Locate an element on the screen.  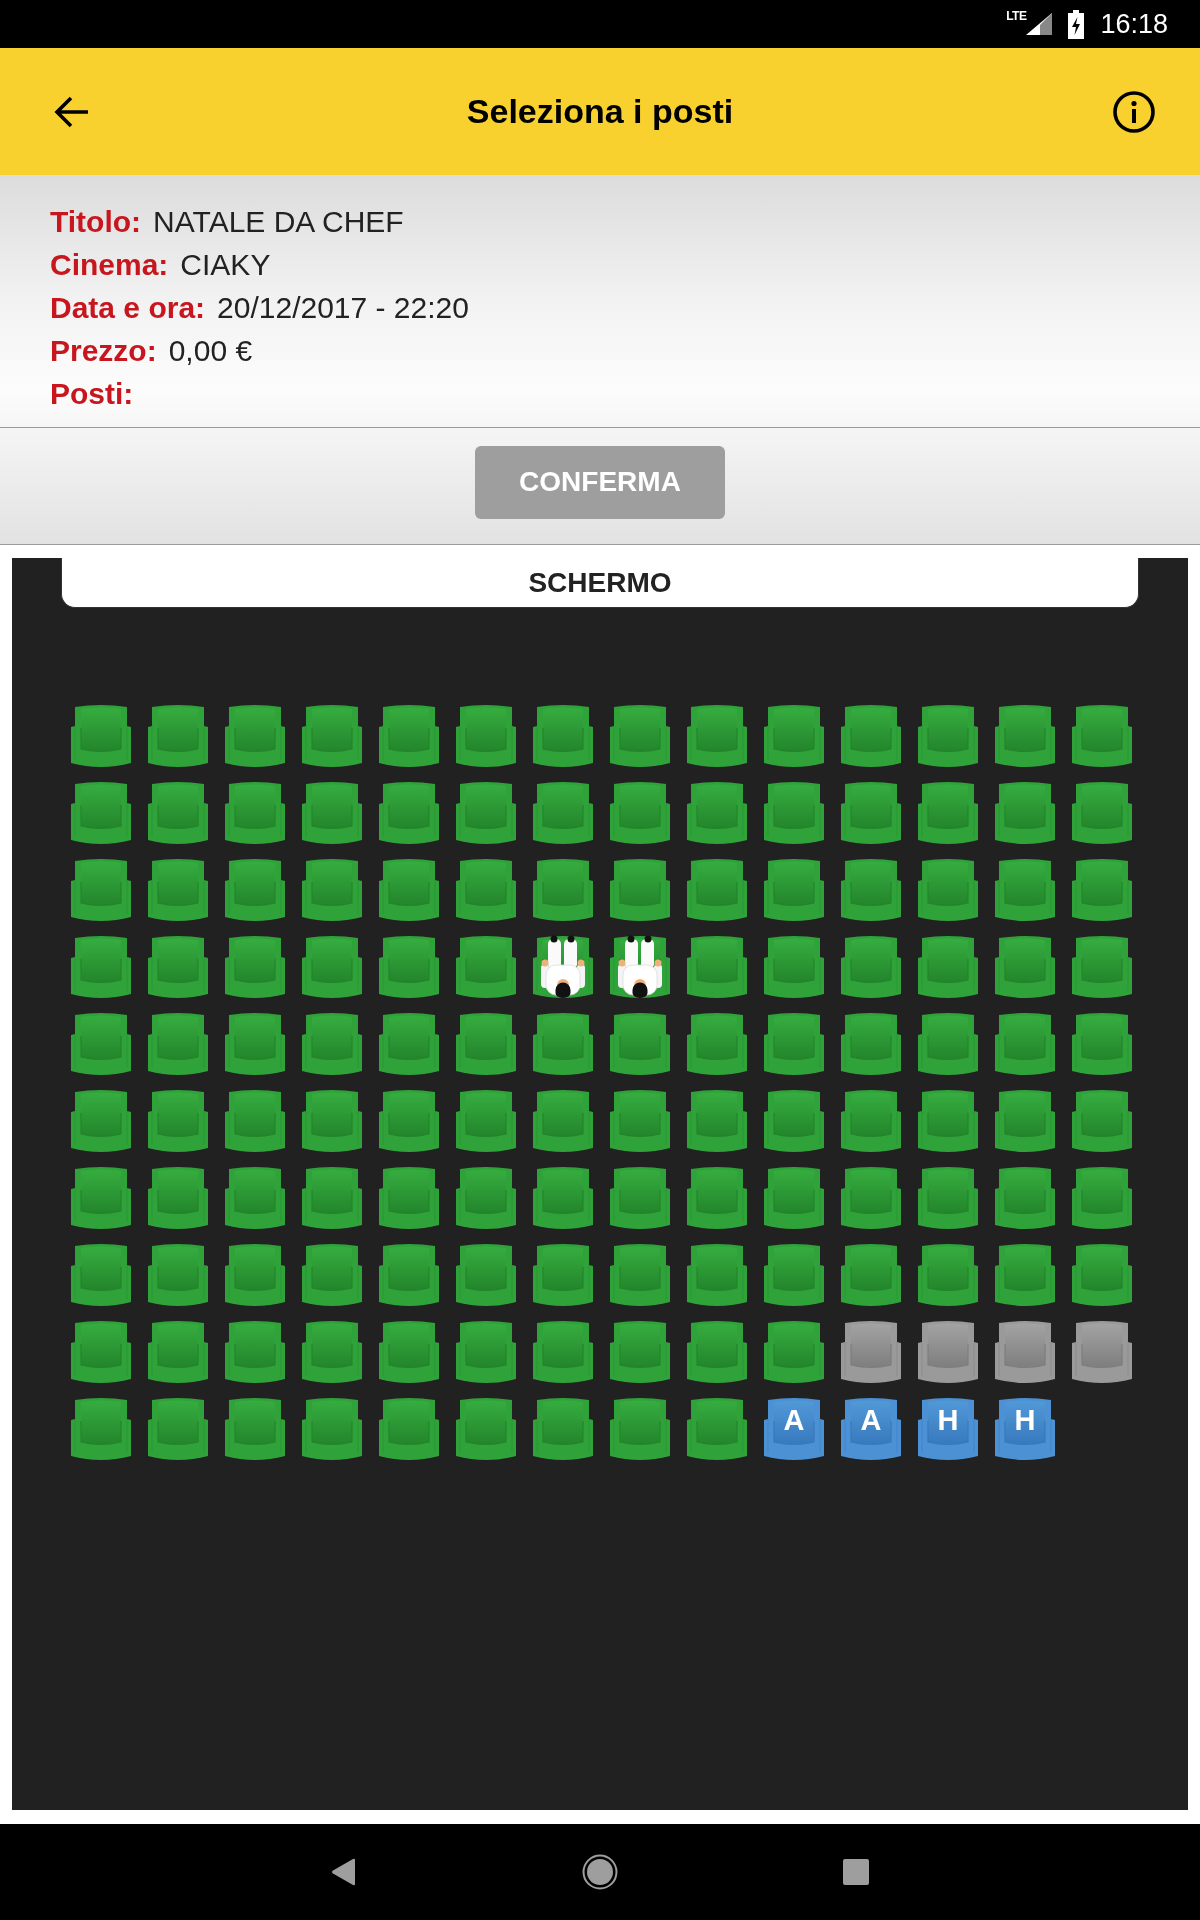
home-icon is located at coordinates (600, 1872).